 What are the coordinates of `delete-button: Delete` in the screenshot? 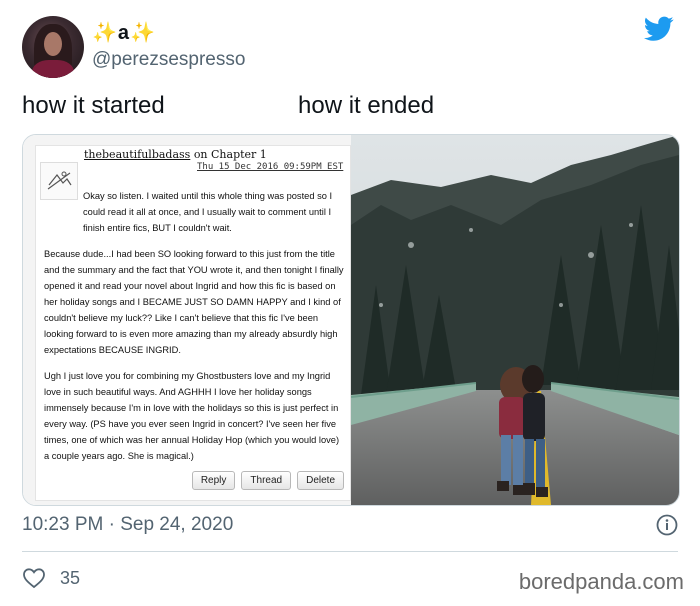 It's located at (320, 480).